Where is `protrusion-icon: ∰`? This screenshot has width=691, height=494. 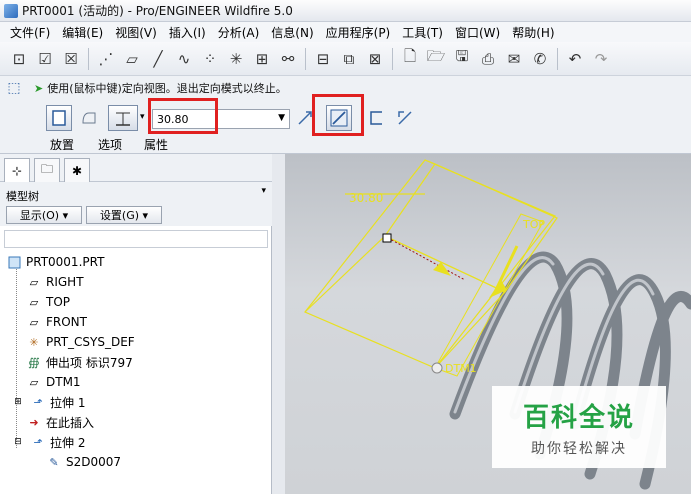 protrusion-icon: ∰ is located at coordinates (34, 362).